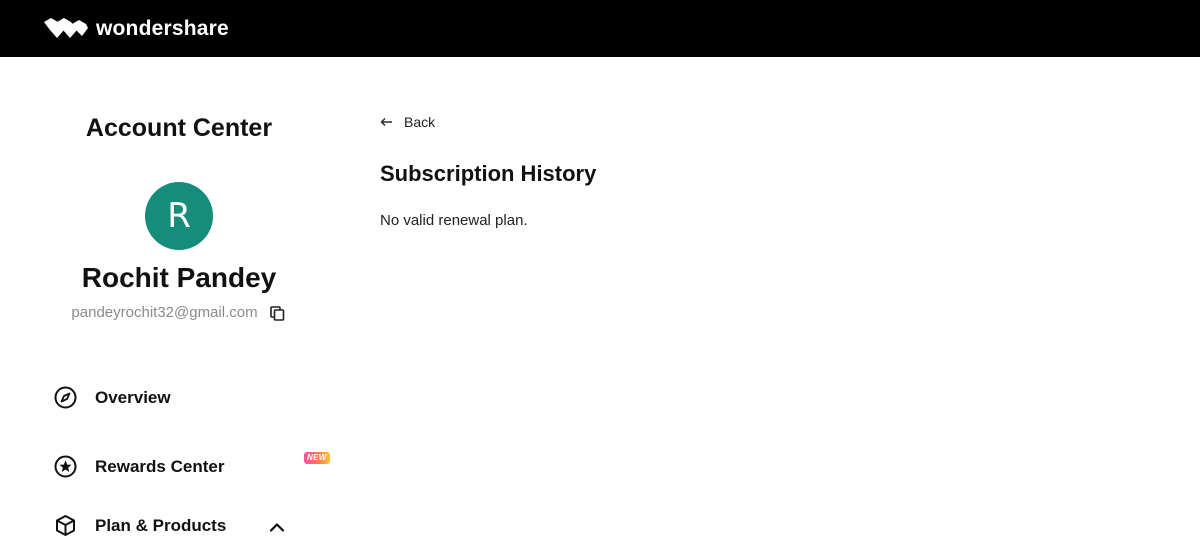 The width and height of the screenshot is (1200, 559). I want to click on compass-icon, so click(65, 397).